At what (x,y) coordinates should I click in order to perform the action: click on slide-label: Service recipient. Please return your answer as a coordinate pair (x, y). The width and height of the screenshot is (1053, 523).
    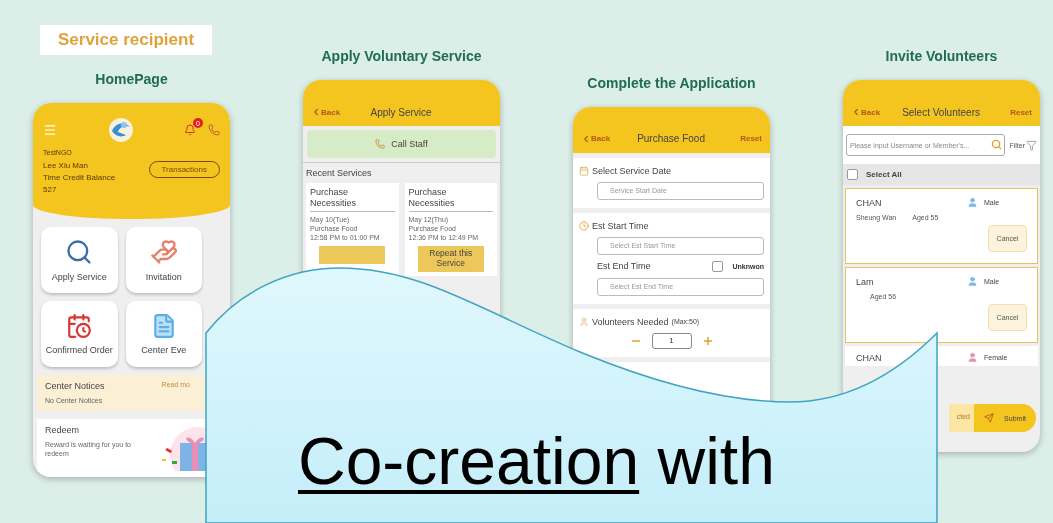
    Looking at the image, I should click on (126, 40).